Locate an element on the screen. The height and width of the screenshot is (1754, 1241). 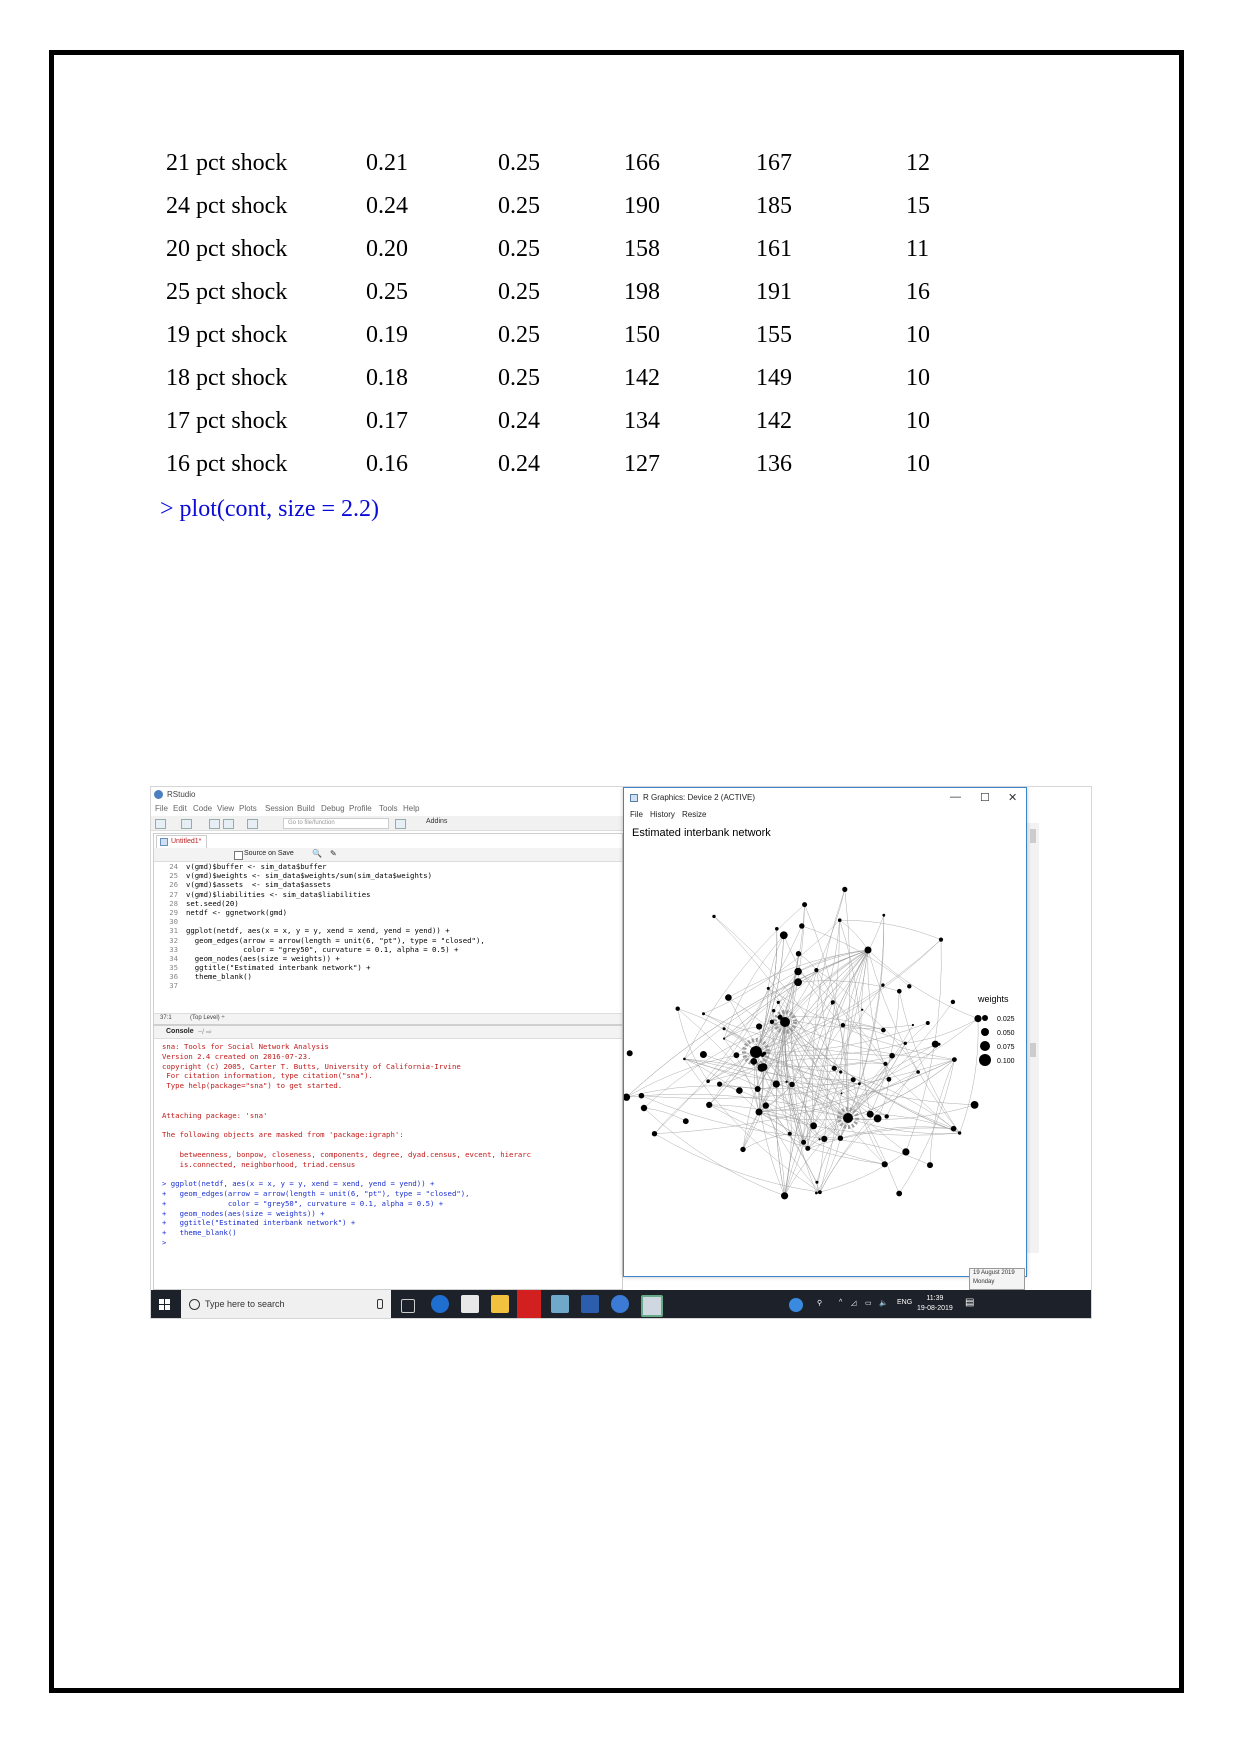
scope-selector: (Top Level) ÷ is located at coordinates (207, 1018).